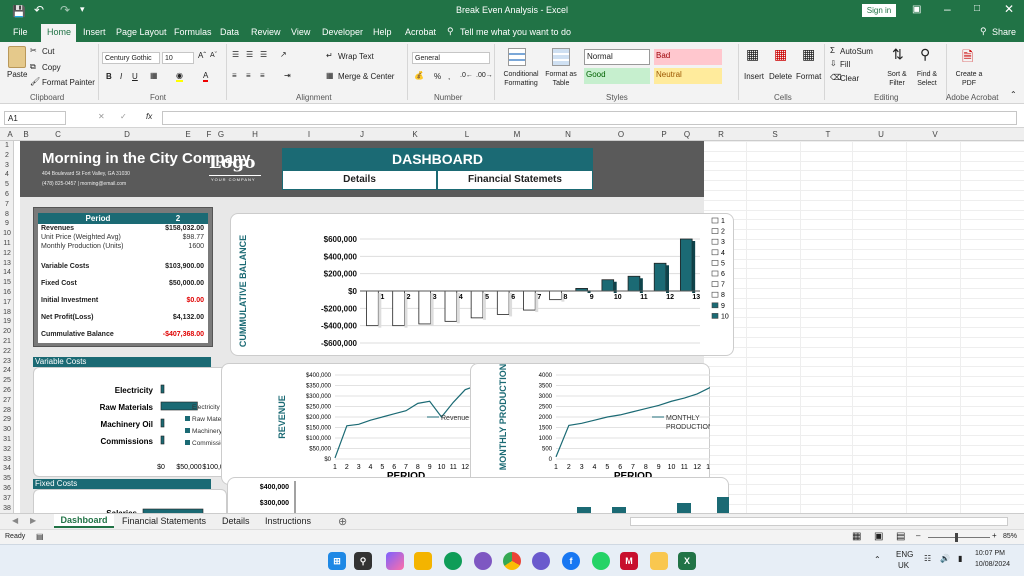 The width and height of the screenshot is (1024, 576). What do you see at coordinates (659, 561) in the screenshot?
I see `file-explorer-icon` at bounding box center [659, 561].